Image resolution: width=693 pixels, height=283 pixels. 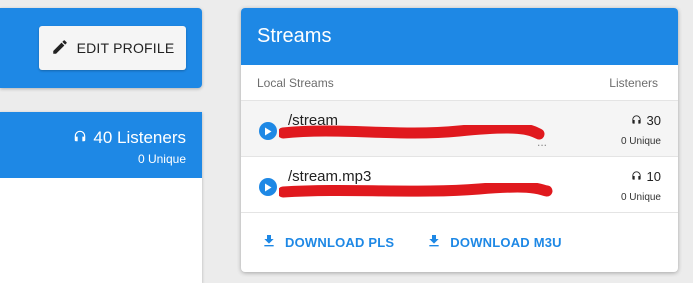 What do you see at coordinates (295, 82) in the screenshot?
I see `col-local-streams: Local Streams` at bounding box center [295, 82].